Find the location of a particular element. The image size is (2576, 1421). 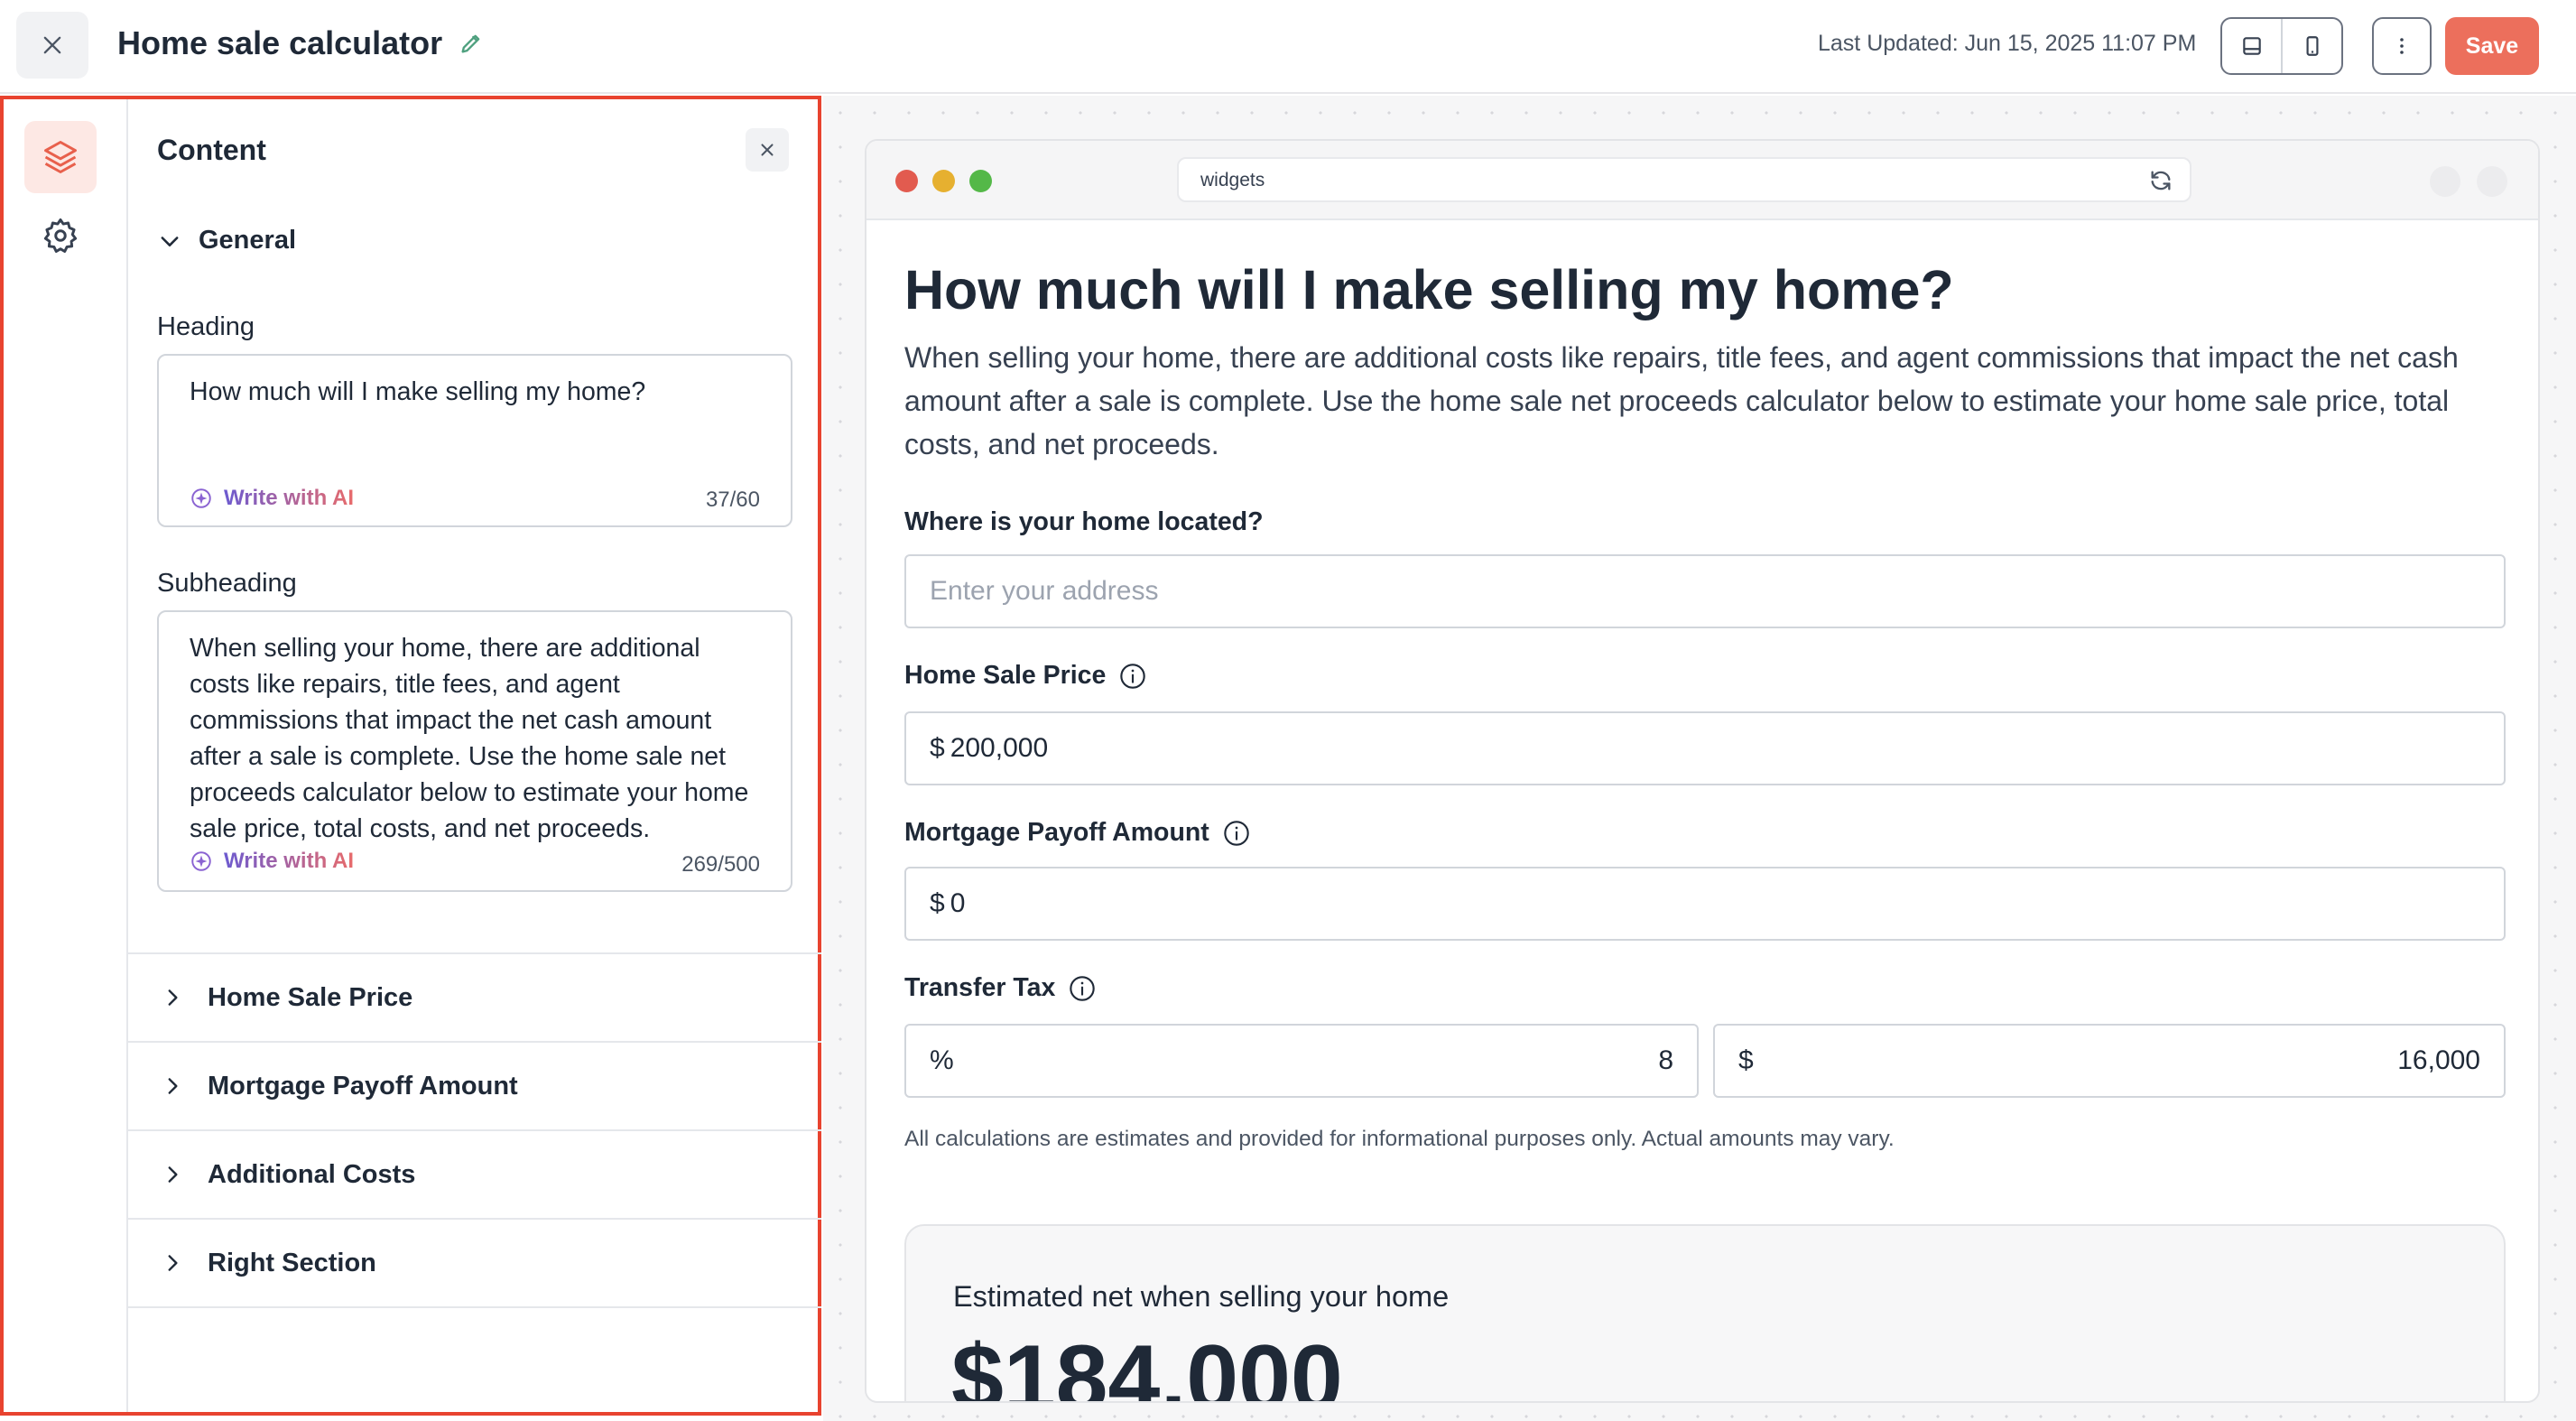

section-label: Right Section is located at coordinates (292, 1263).